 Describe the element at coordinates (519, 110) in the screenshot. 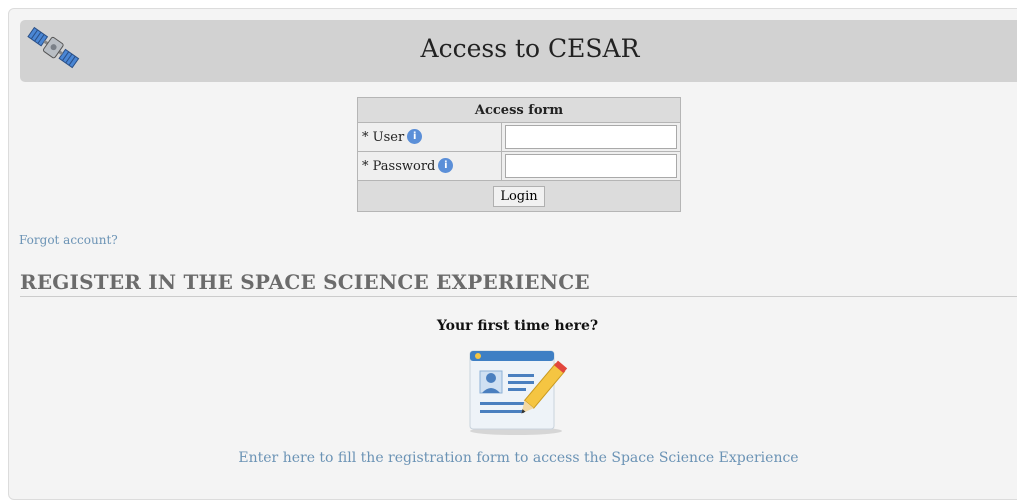

I see `access-form-title: Access form` at that location.